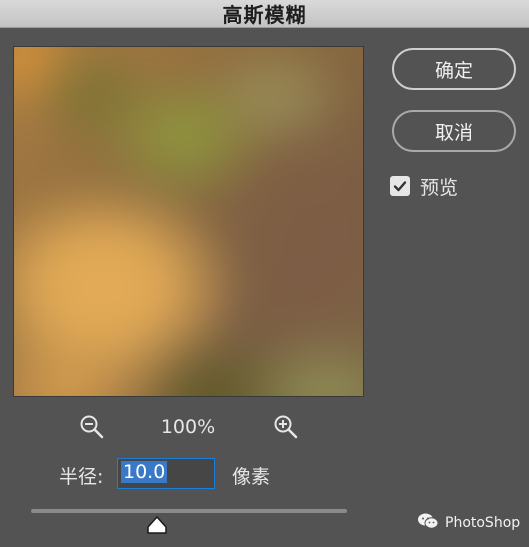  I want to click on window-title: 高斯模糊, so click(264, 15).